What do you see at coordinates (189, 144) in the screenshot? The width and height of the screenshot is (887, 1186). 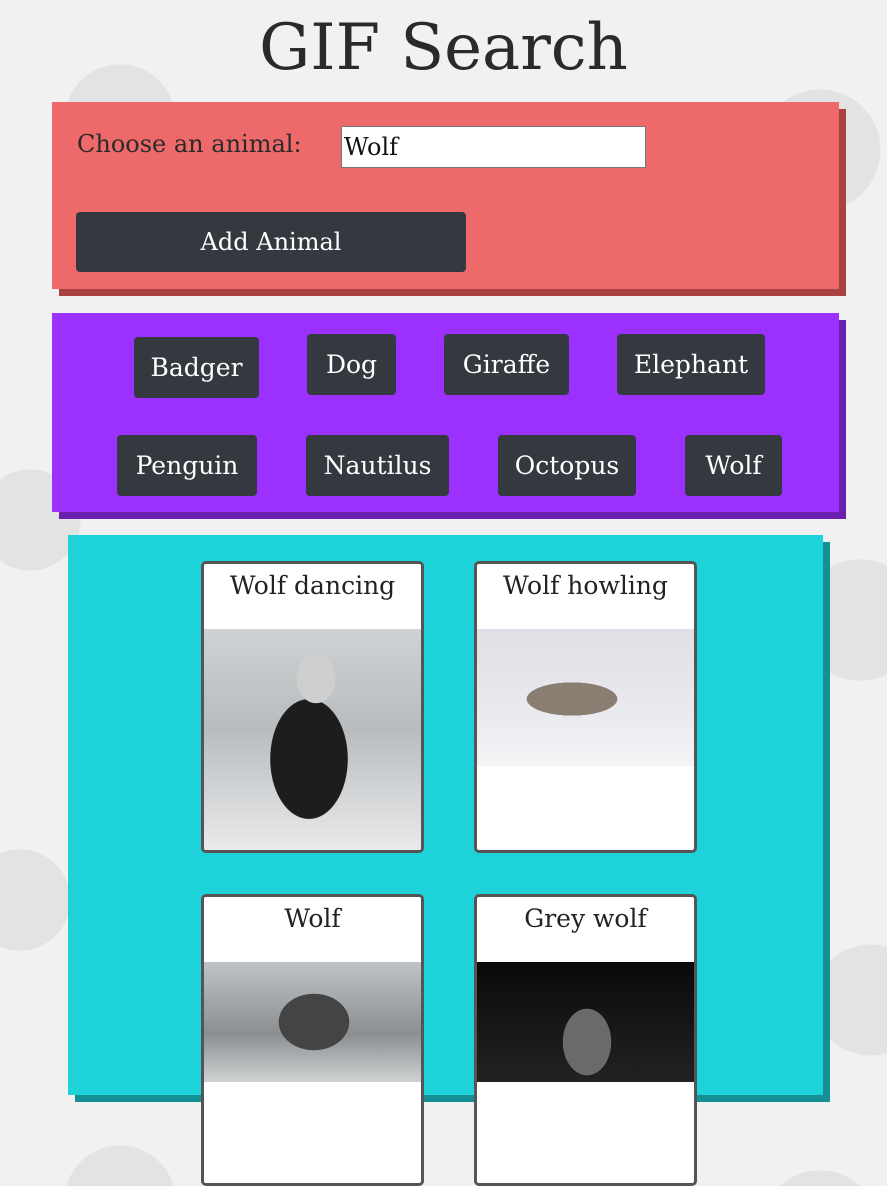 I see `animal-input-label: Choose an animal:` at bounding box center [189, 144].